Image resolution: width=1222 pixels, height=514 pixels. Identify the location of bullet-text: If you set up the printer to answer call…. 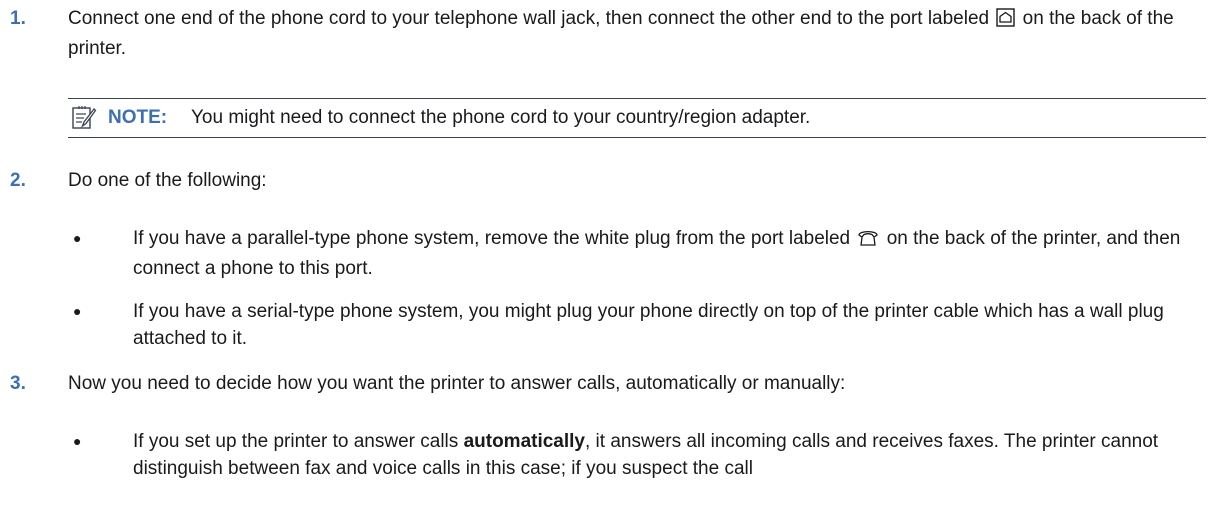
(668, 455).